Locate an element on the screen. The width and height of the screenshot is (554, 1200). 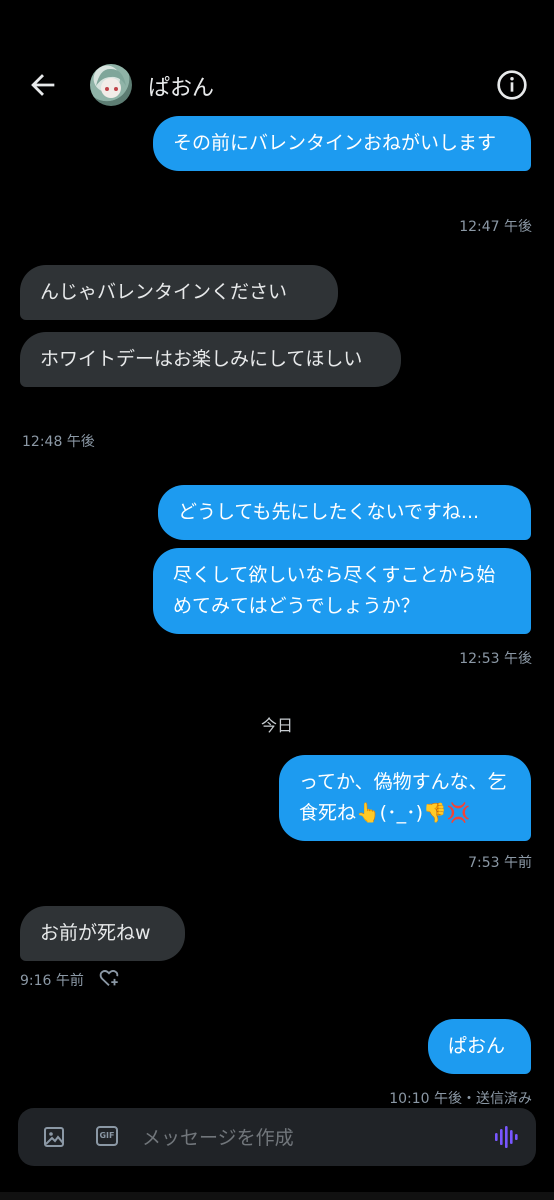
arrow-left-icon is located at coordinates (43, 85).